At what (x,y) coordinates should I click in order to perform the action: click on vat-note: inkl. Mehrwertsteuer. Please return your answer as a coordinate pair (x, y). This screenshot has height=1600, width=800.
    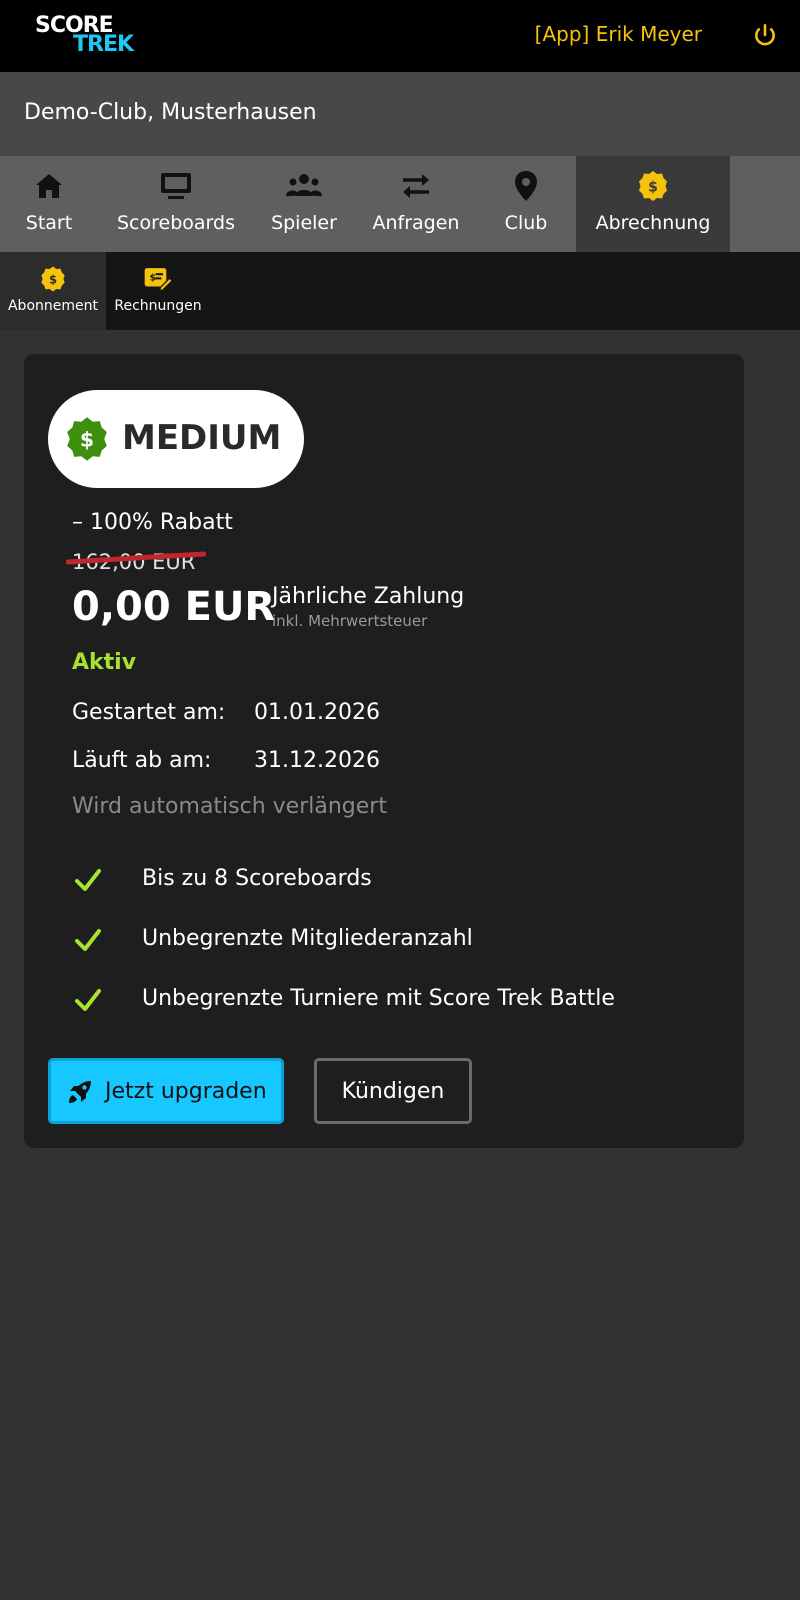
    Looking at the image, I should click on (350, 621).